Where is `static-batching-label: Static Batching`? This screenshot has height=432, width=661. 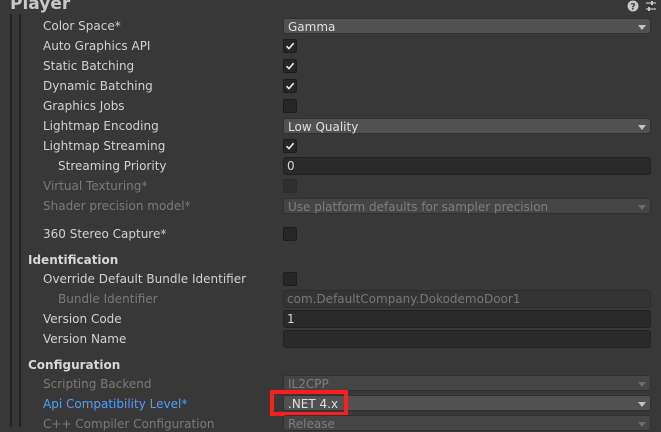
static-batching-label: Static Batching is located at coordinates (89, 66).